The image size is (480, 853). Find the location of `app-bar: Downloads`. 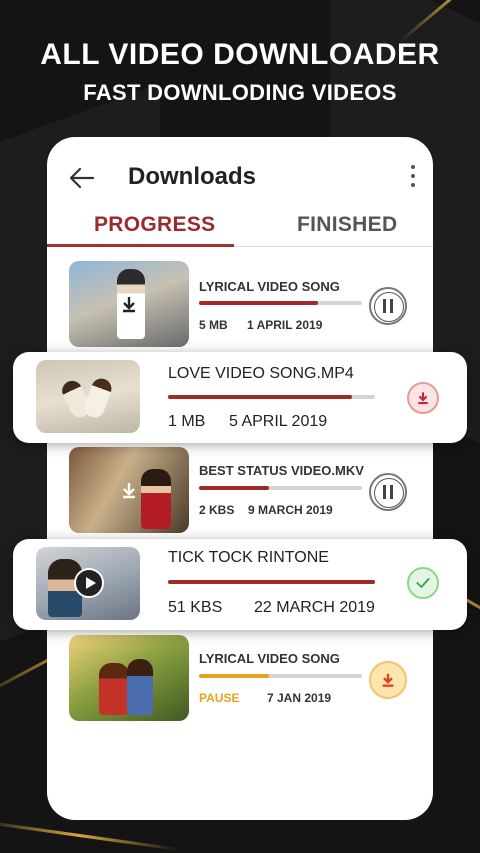

app-bar: Downloads is located at coordinates (240, 177).